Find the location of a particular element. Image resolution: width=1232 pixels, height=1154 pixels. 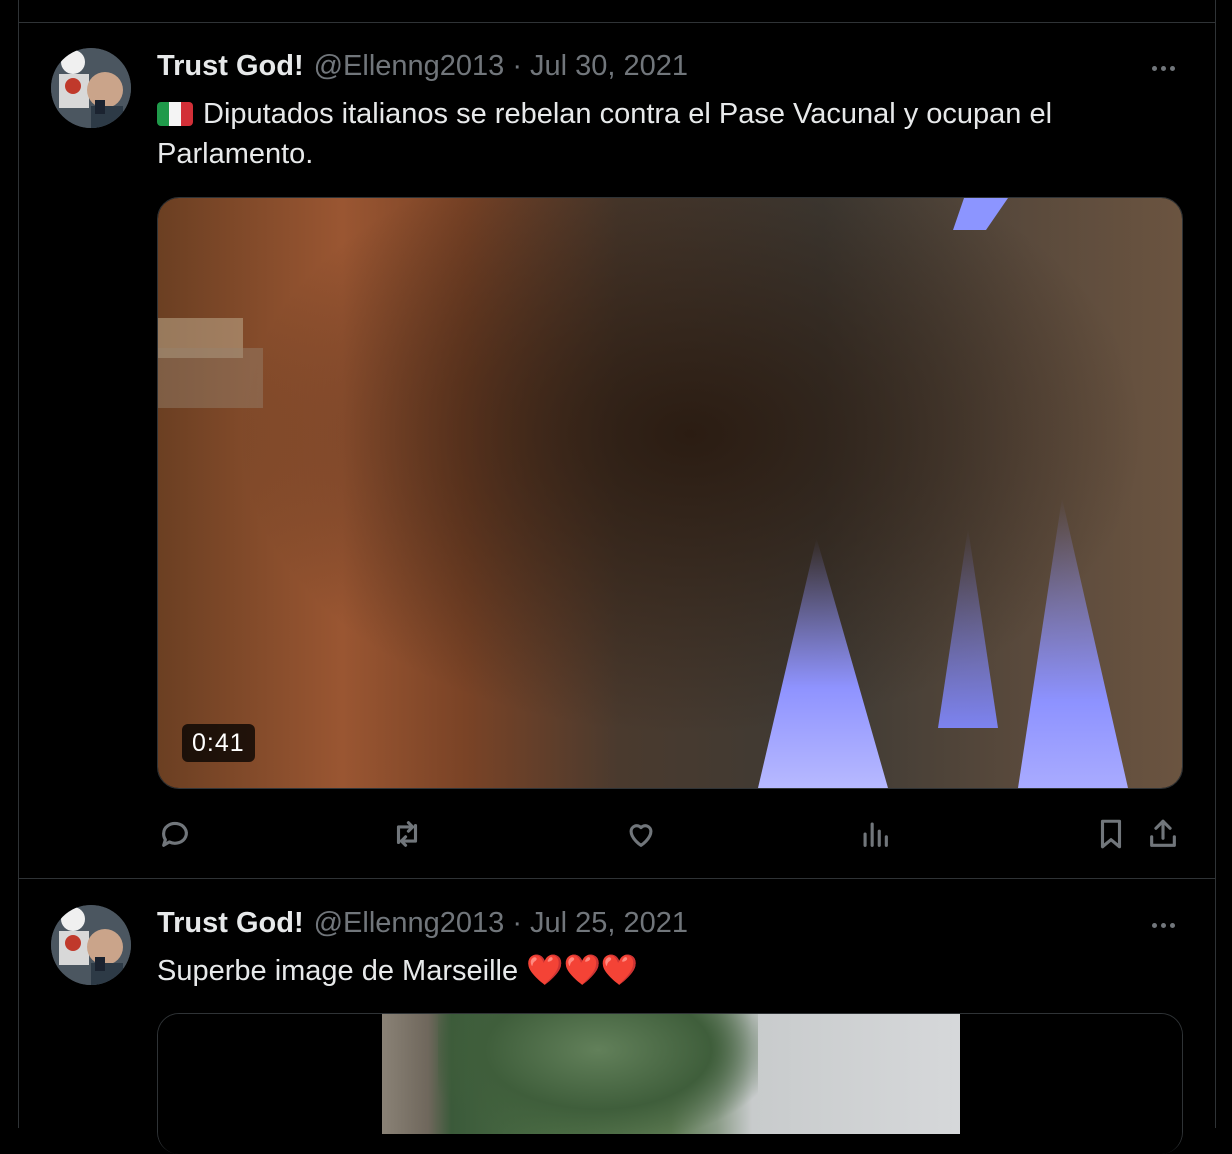

tweet-header: Trust God! @Ellenng2013 · Jul 30, 2021 is located at coordinates (422, 68).